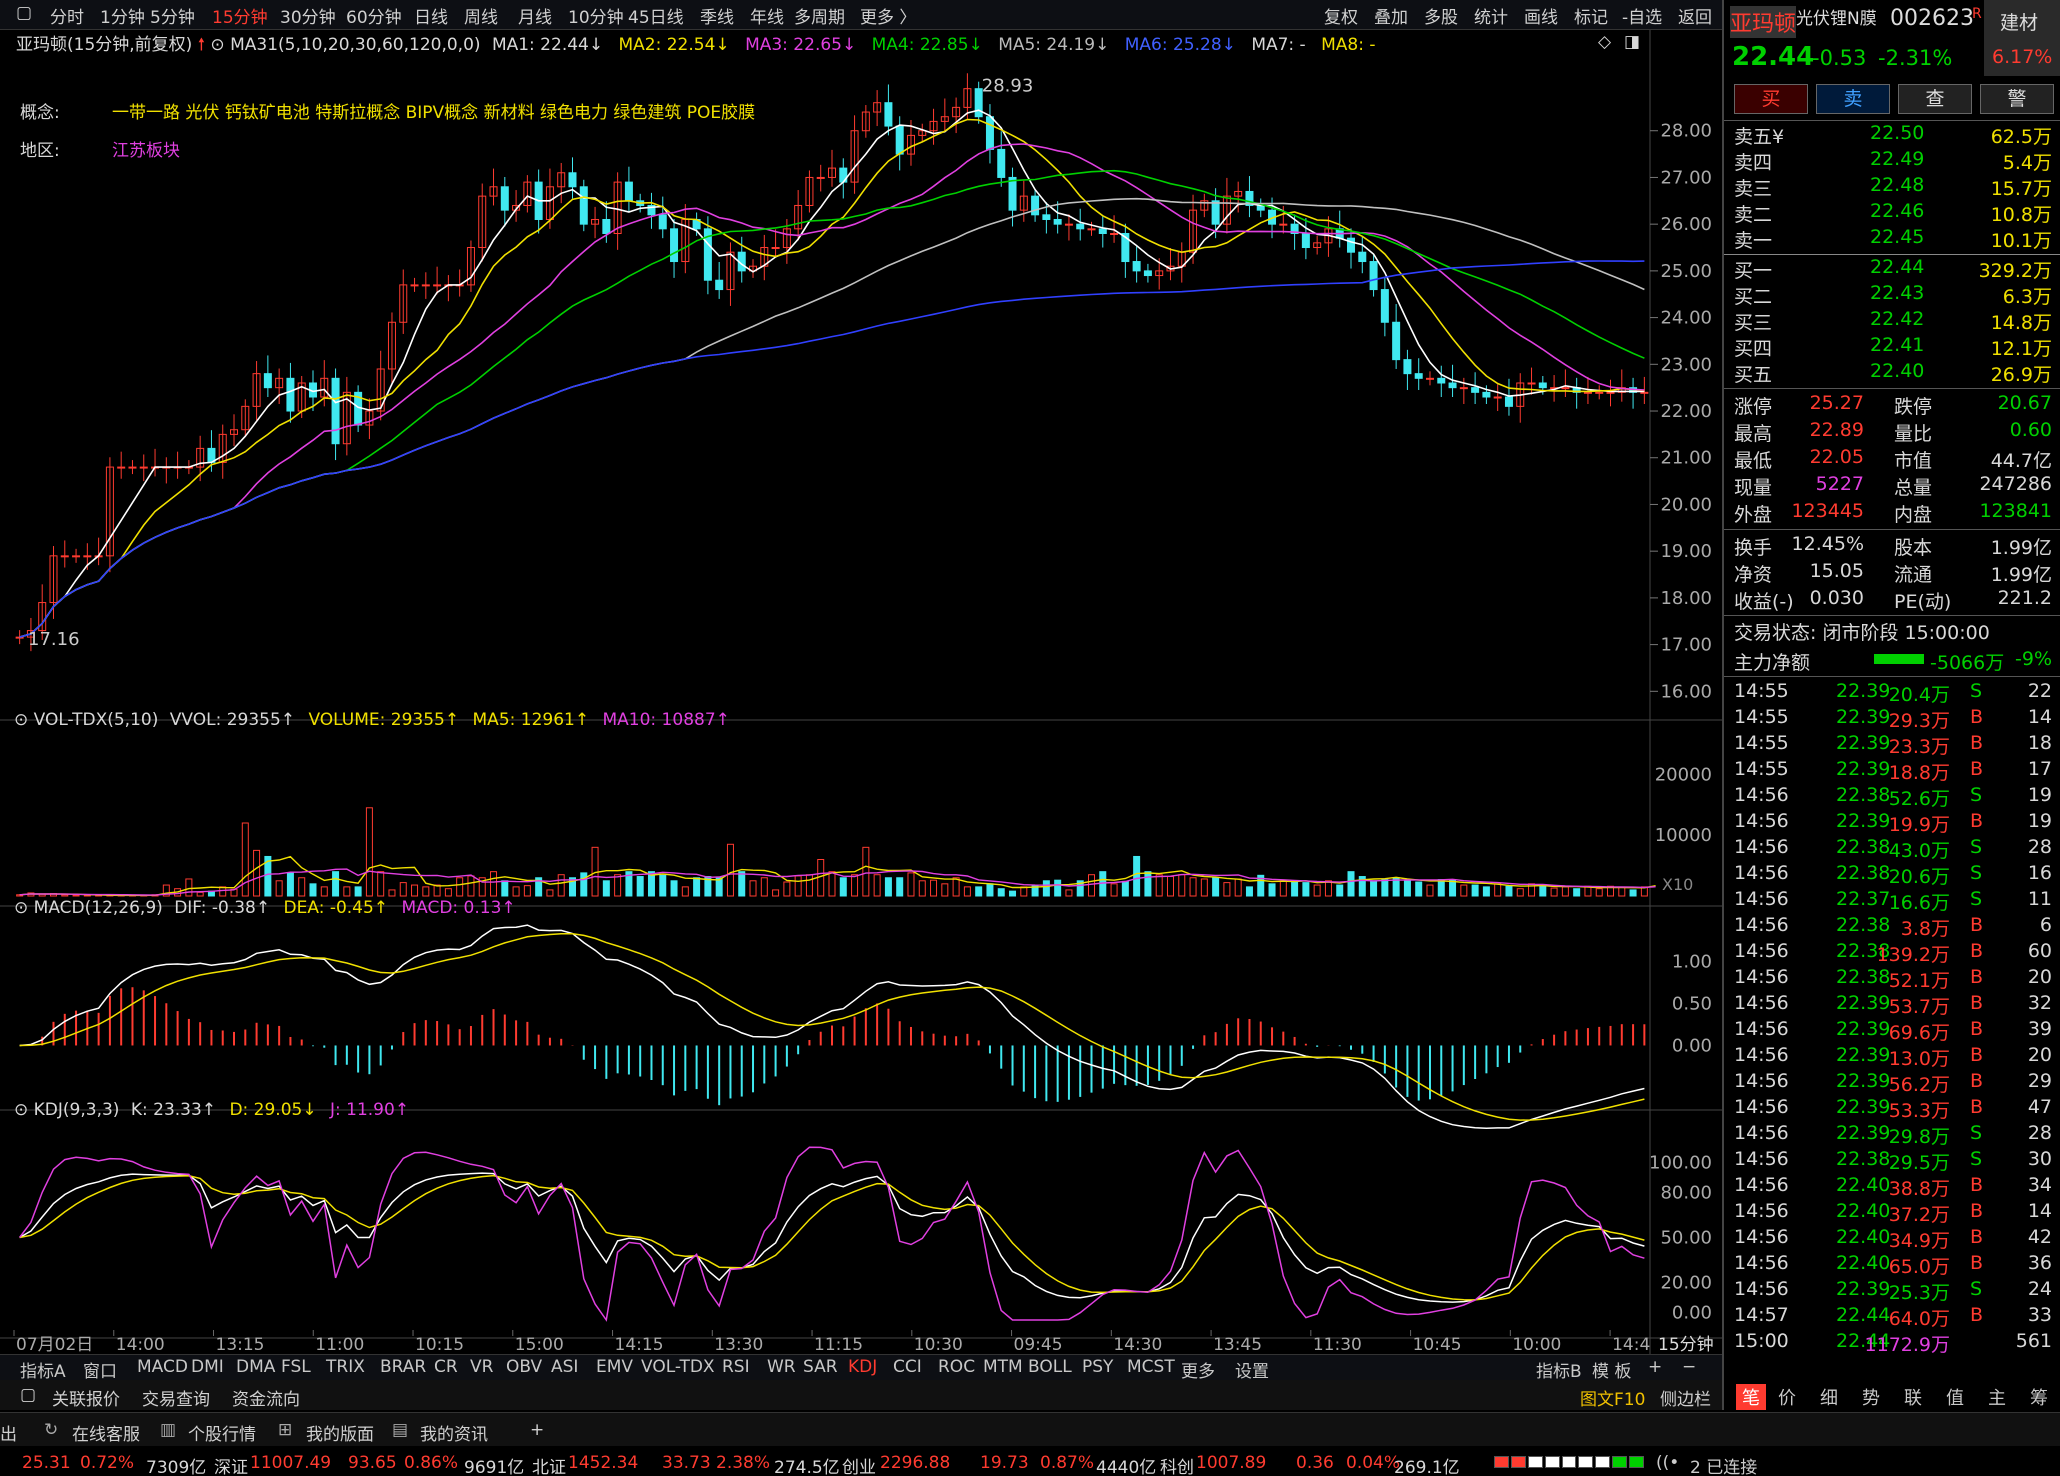  I want to click on ind-tab-18: CCI, so click(907, 1367).